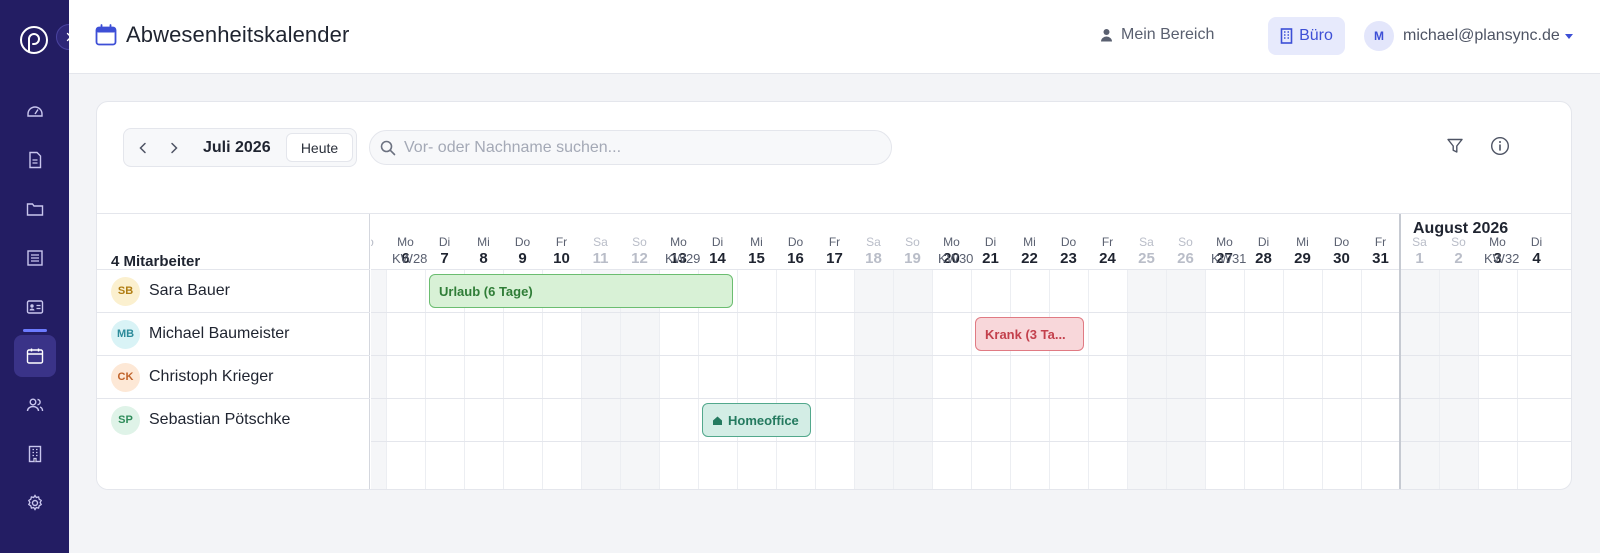 Image resolution: width=1600 pixels, height=553 pixels. I want to click on dashboard-icon, so click(35, 111).